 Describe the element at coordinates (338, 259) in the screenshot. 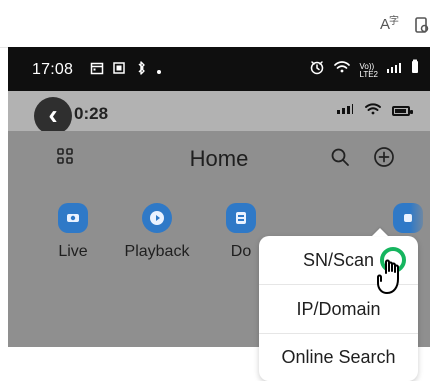

I see `menu-item-label: SN/Scan` at that location.